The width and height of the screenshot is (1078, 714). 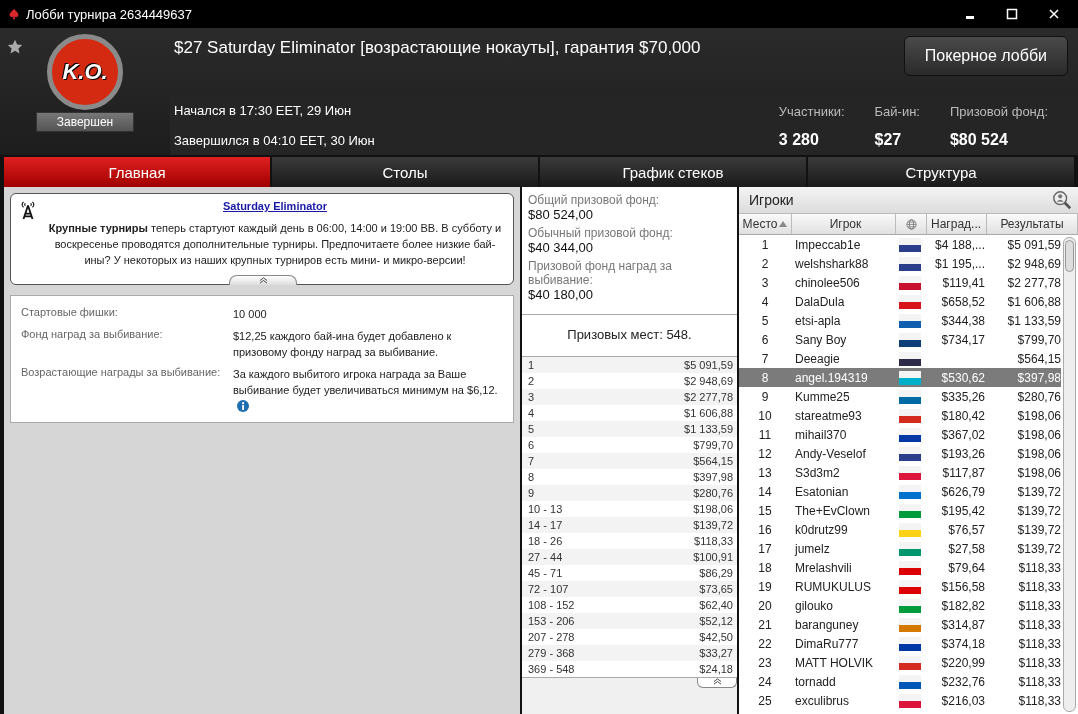 What do you see at coordinates (673, 172) in the screenshot?
I see `tab: График стеков` at bounding box center [673, 172].